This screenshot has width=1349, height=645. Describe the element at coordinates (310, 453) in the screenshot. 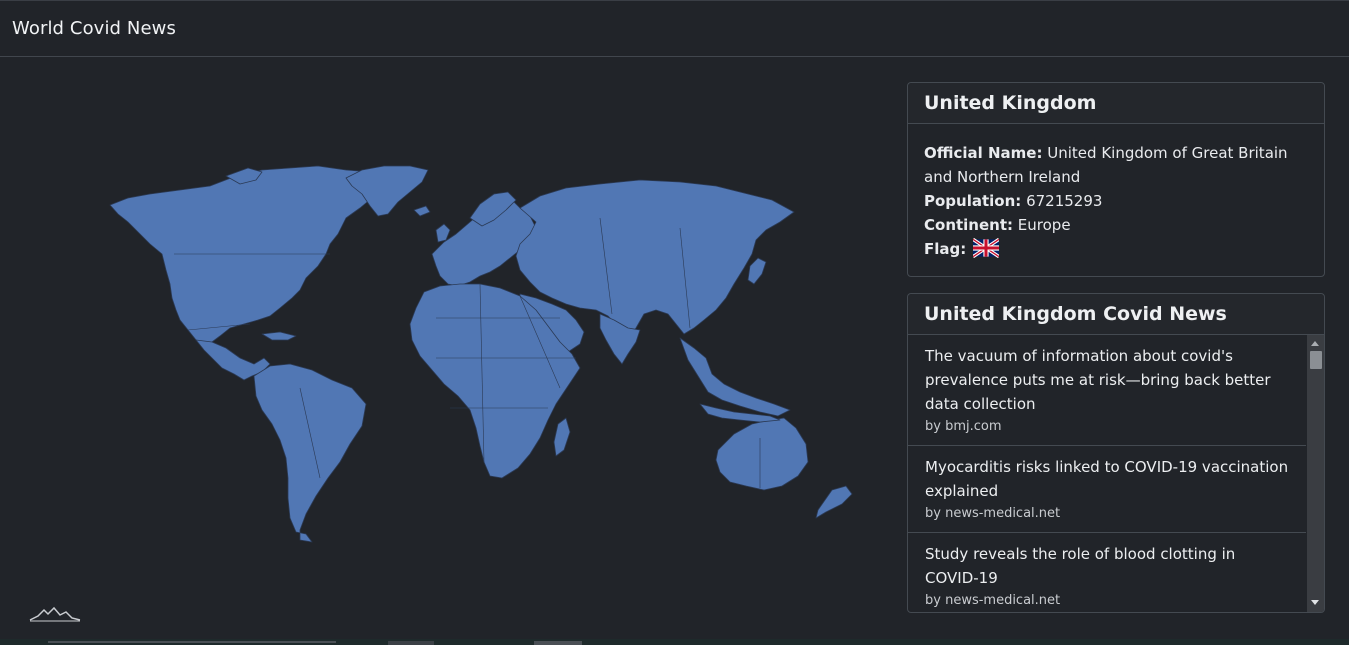

I see `country-south-america` at that location.